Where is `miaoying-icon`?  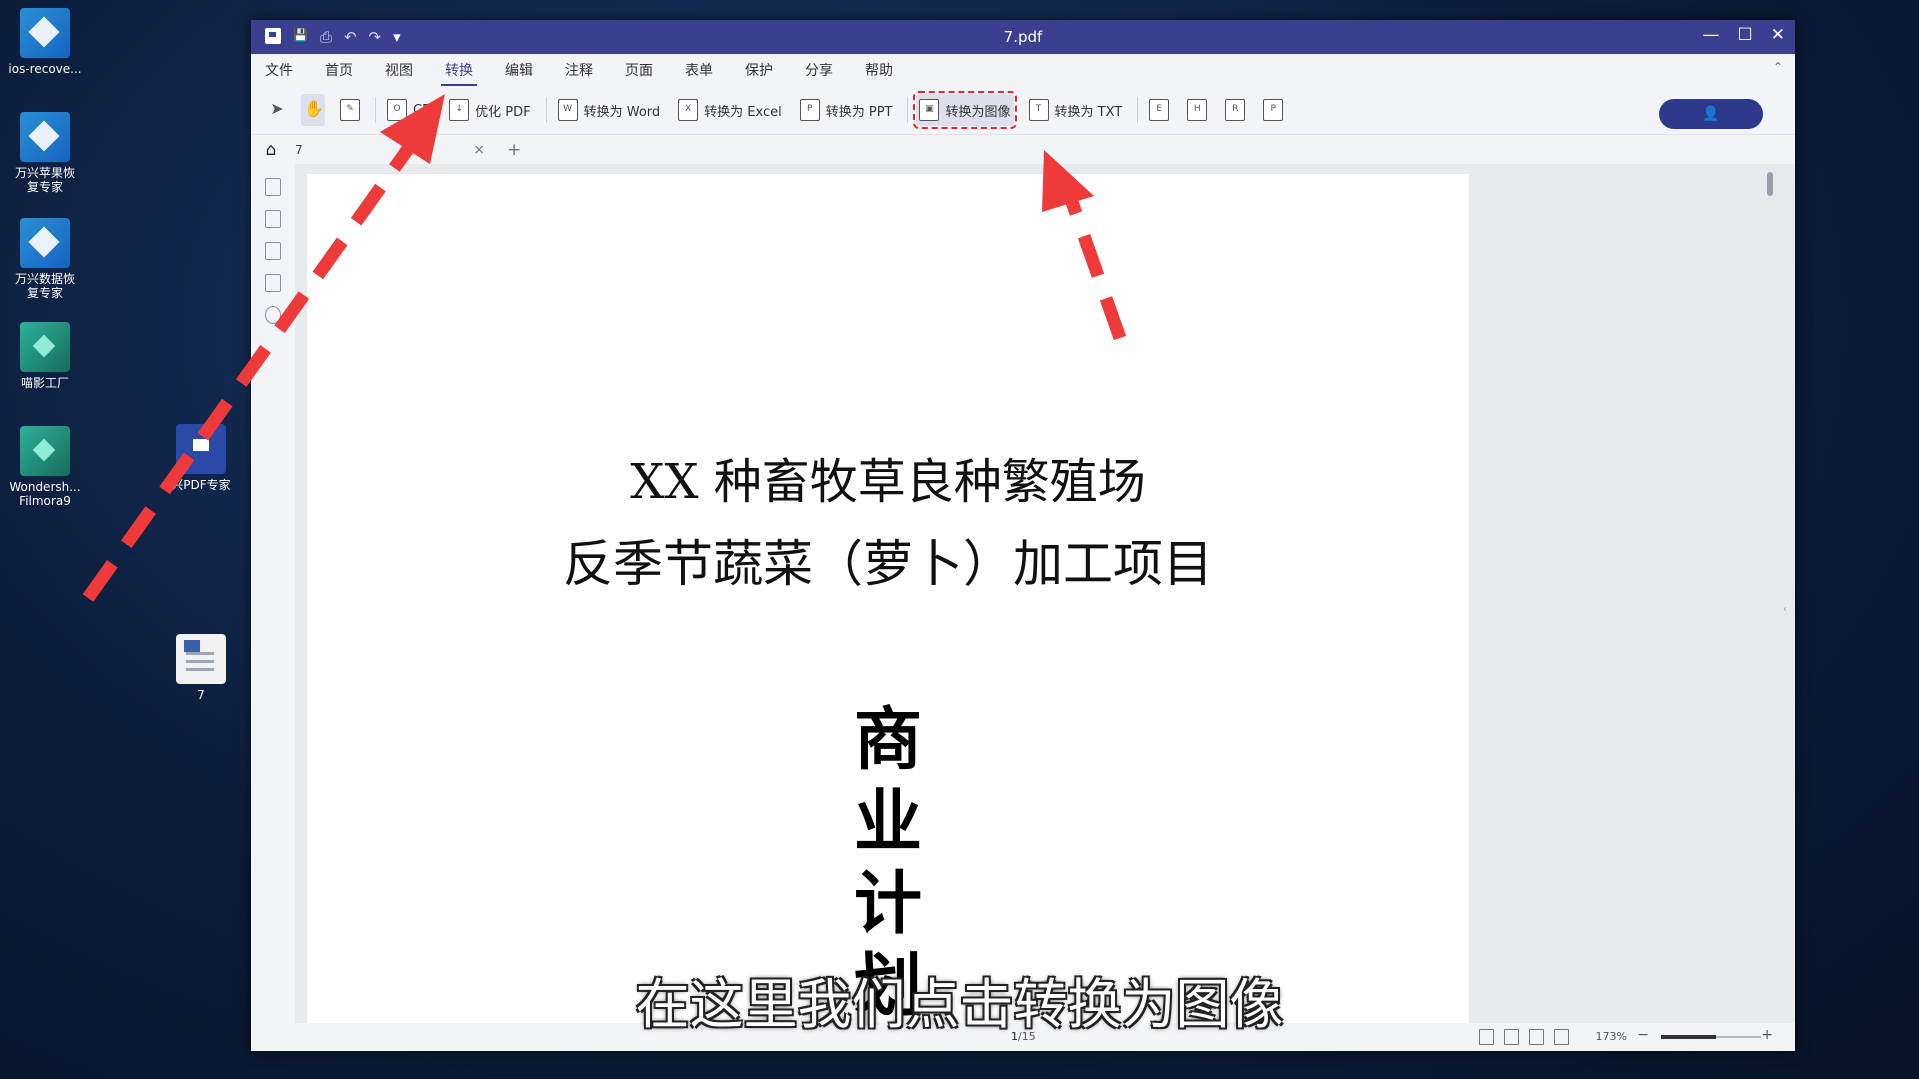 miaoying-icon is located at coordinates (45, 347).